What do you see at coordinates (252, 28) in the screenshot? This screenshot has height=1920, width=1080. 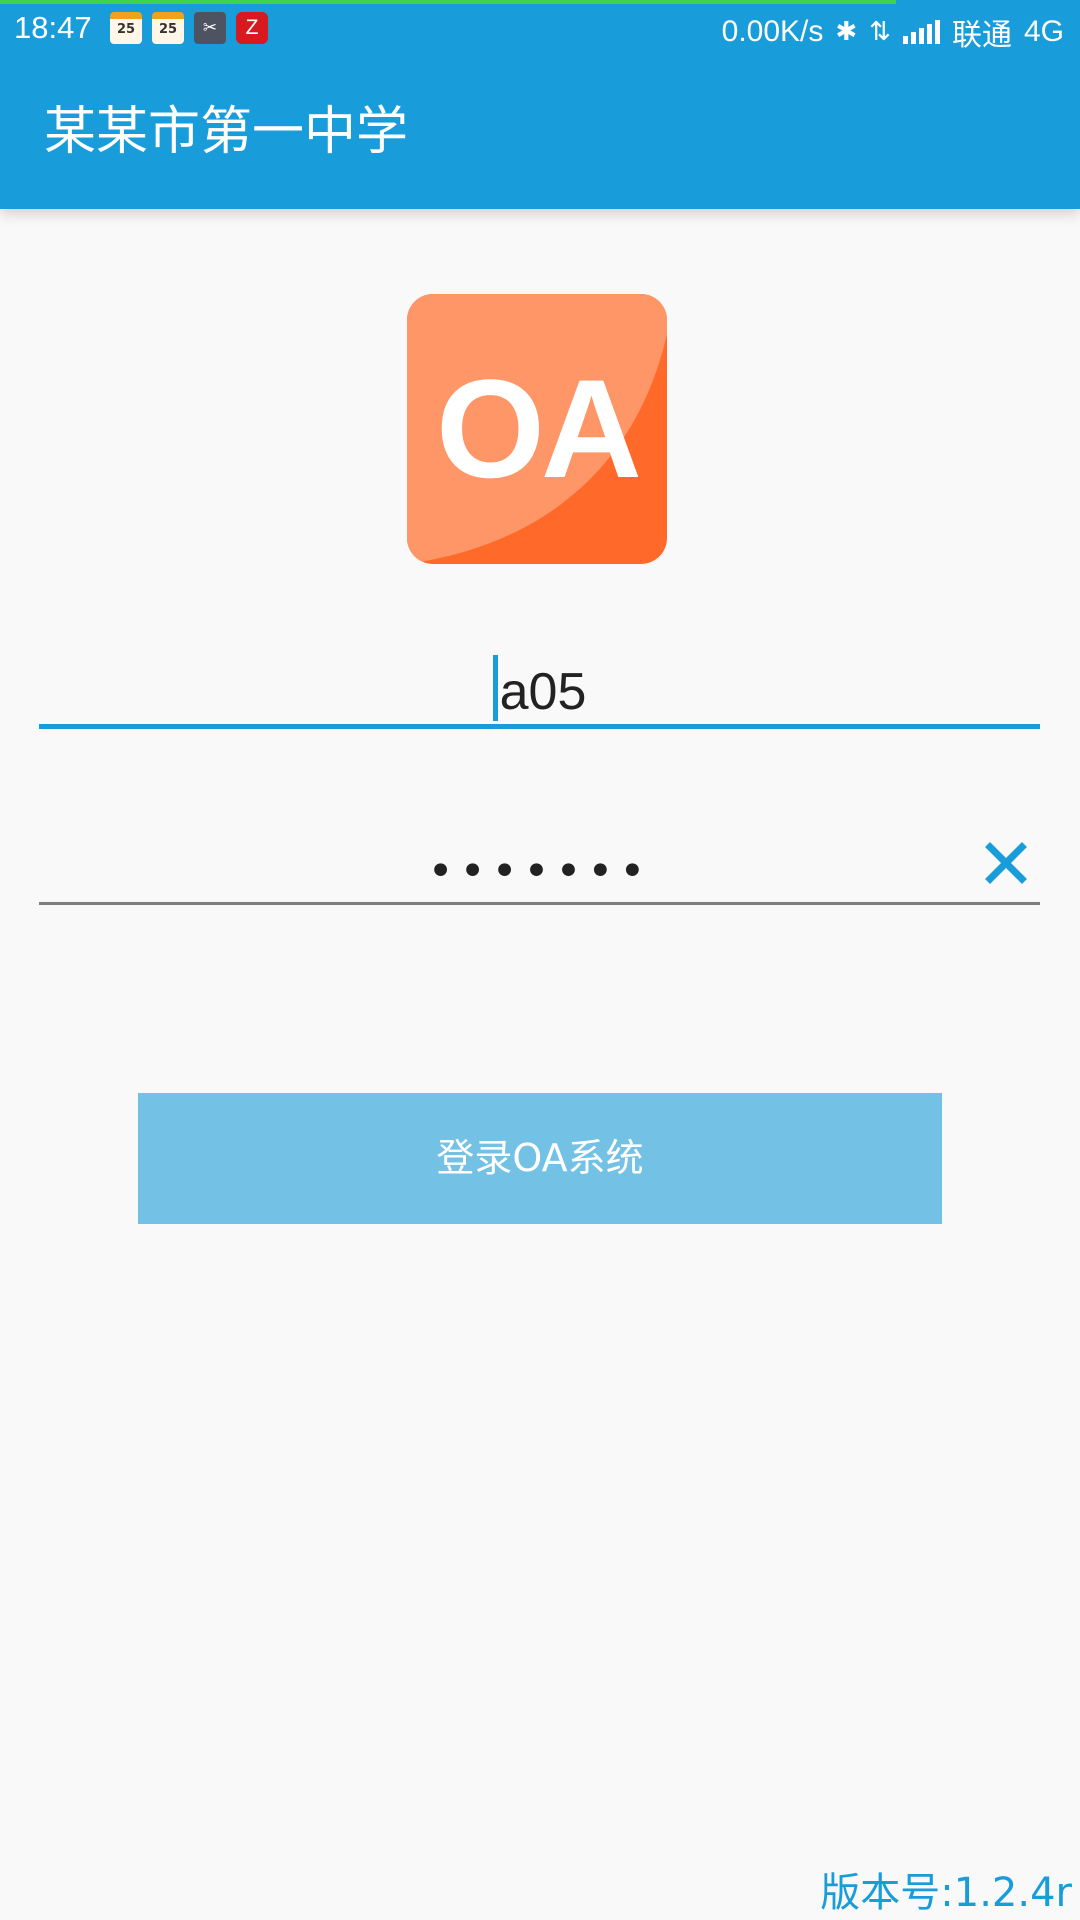 I see `alarm-app-icon: Z` at bounding box center [252, 28].